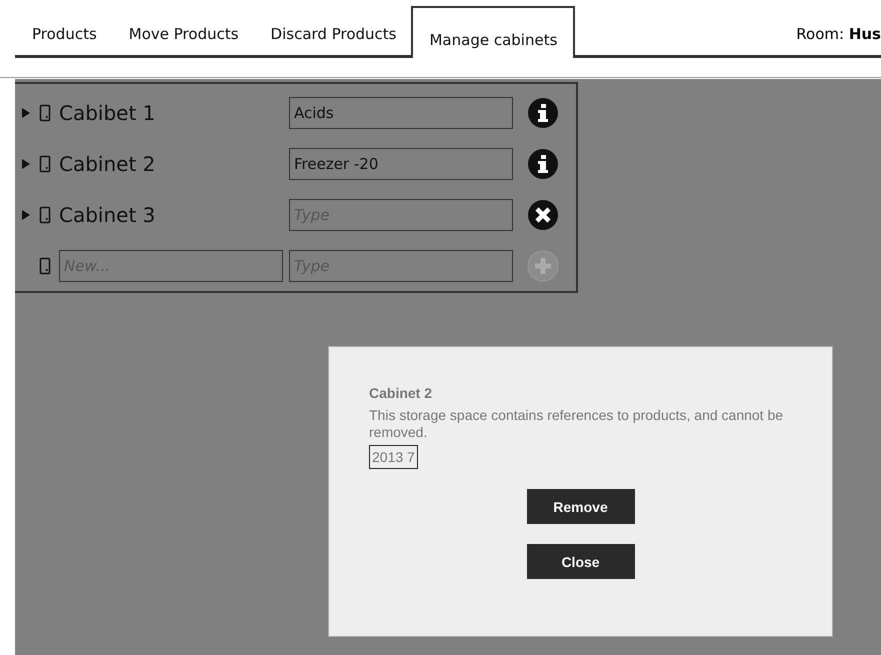 Image resolution: width=881 pixels, height=655 pixels. What do you see at coordinates (174, 113) in the screenshot?
I see `cabinet-name: Cabibet 1` at bounding box center [174, 113].